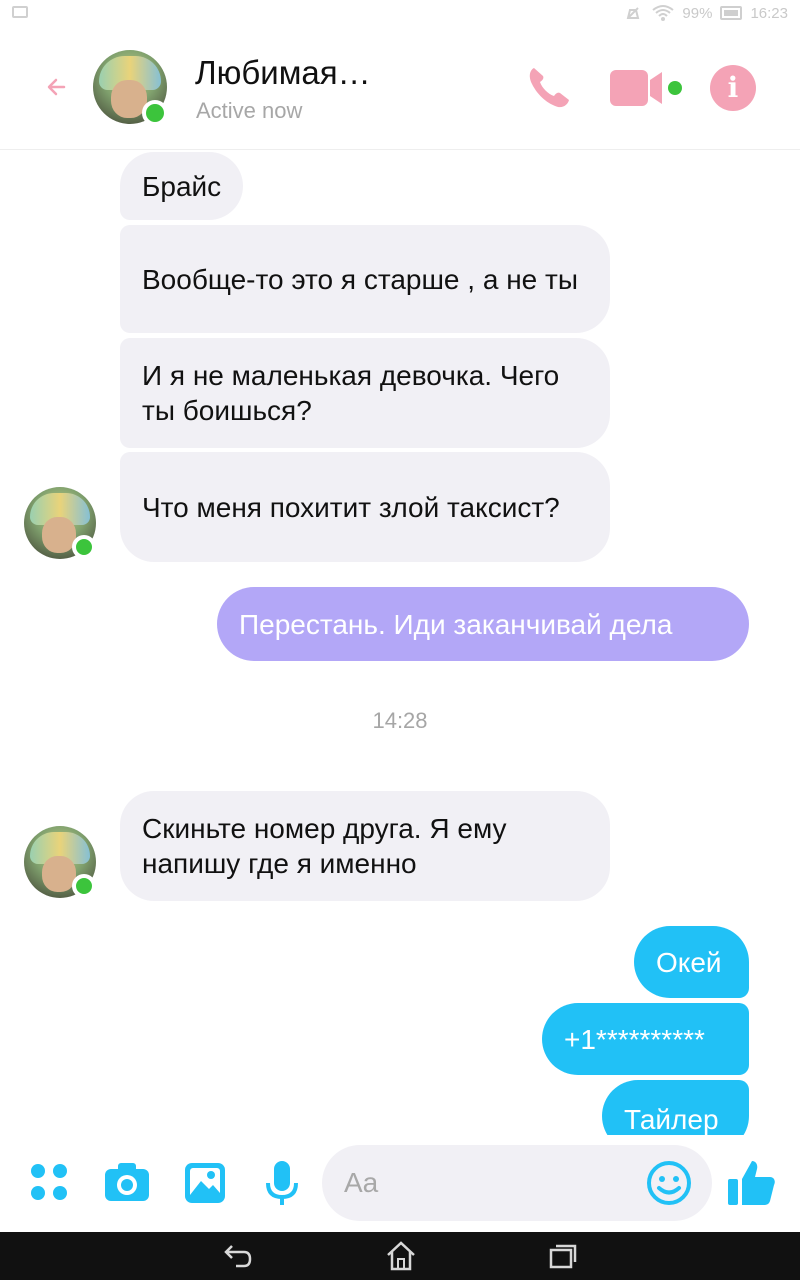 The width and height of the screenshot is (800, 1280). What do you see at coordinates (360, 279) in the screenshot?
I see `message-text: Вообще-то это я старше , а не ты` at bounding box center [360, 279].